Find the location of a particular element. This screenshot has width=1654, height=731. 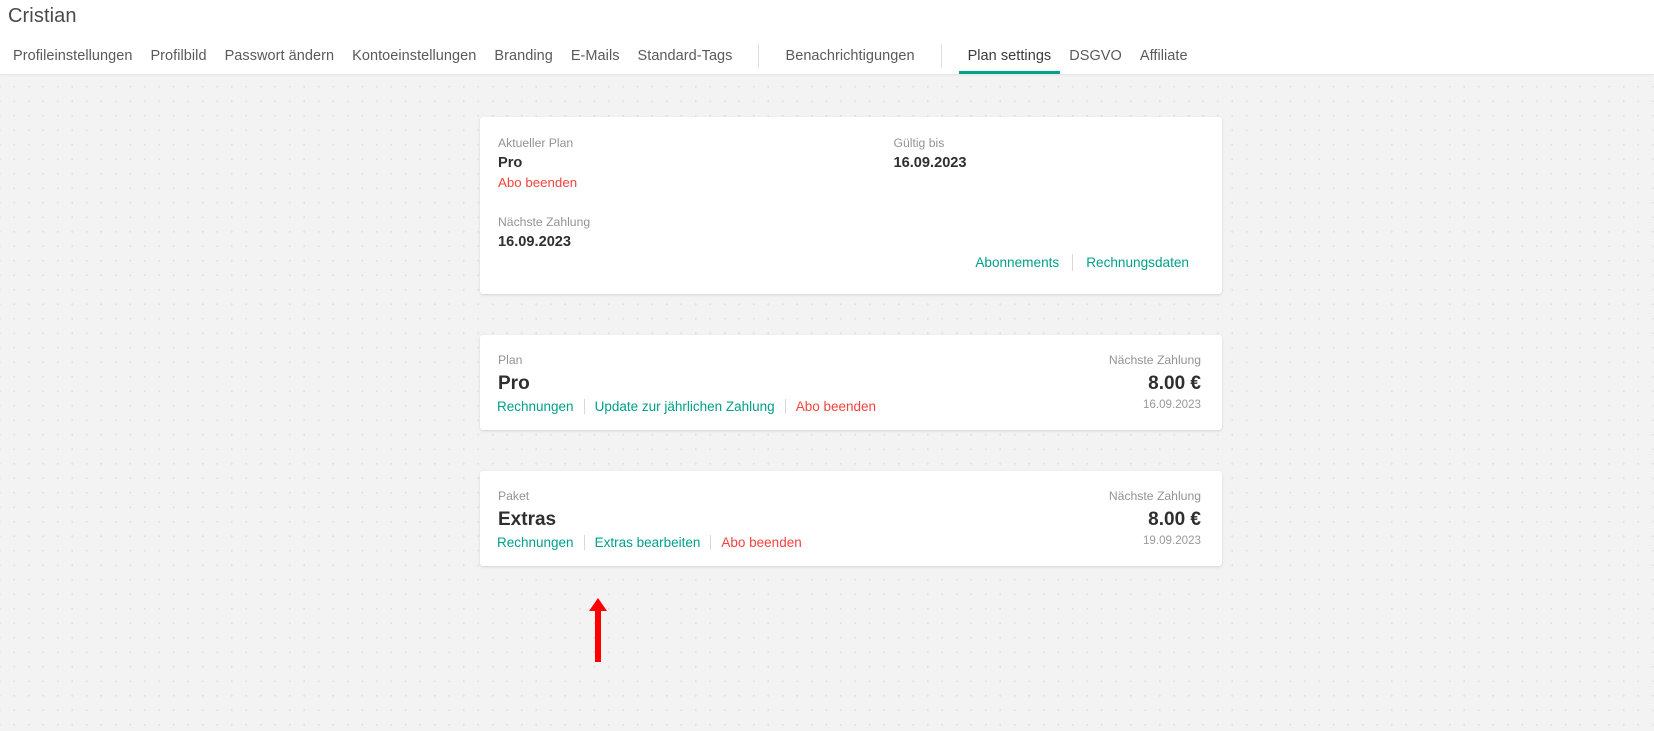

current-plan-label: Aktueller Plan is located at coordinates (536, 143).